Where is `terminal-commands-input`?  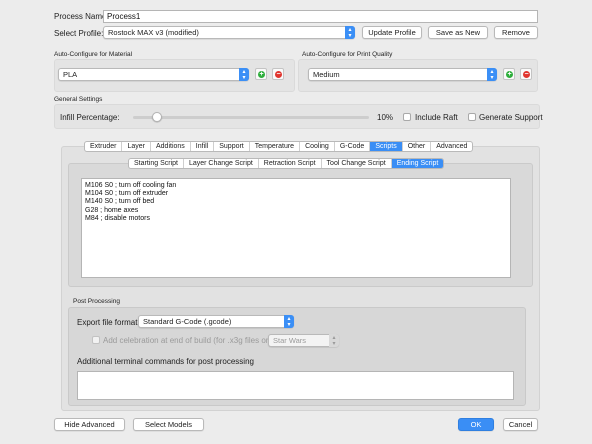
terminal-commands-input is located at coordinates (295, 385).